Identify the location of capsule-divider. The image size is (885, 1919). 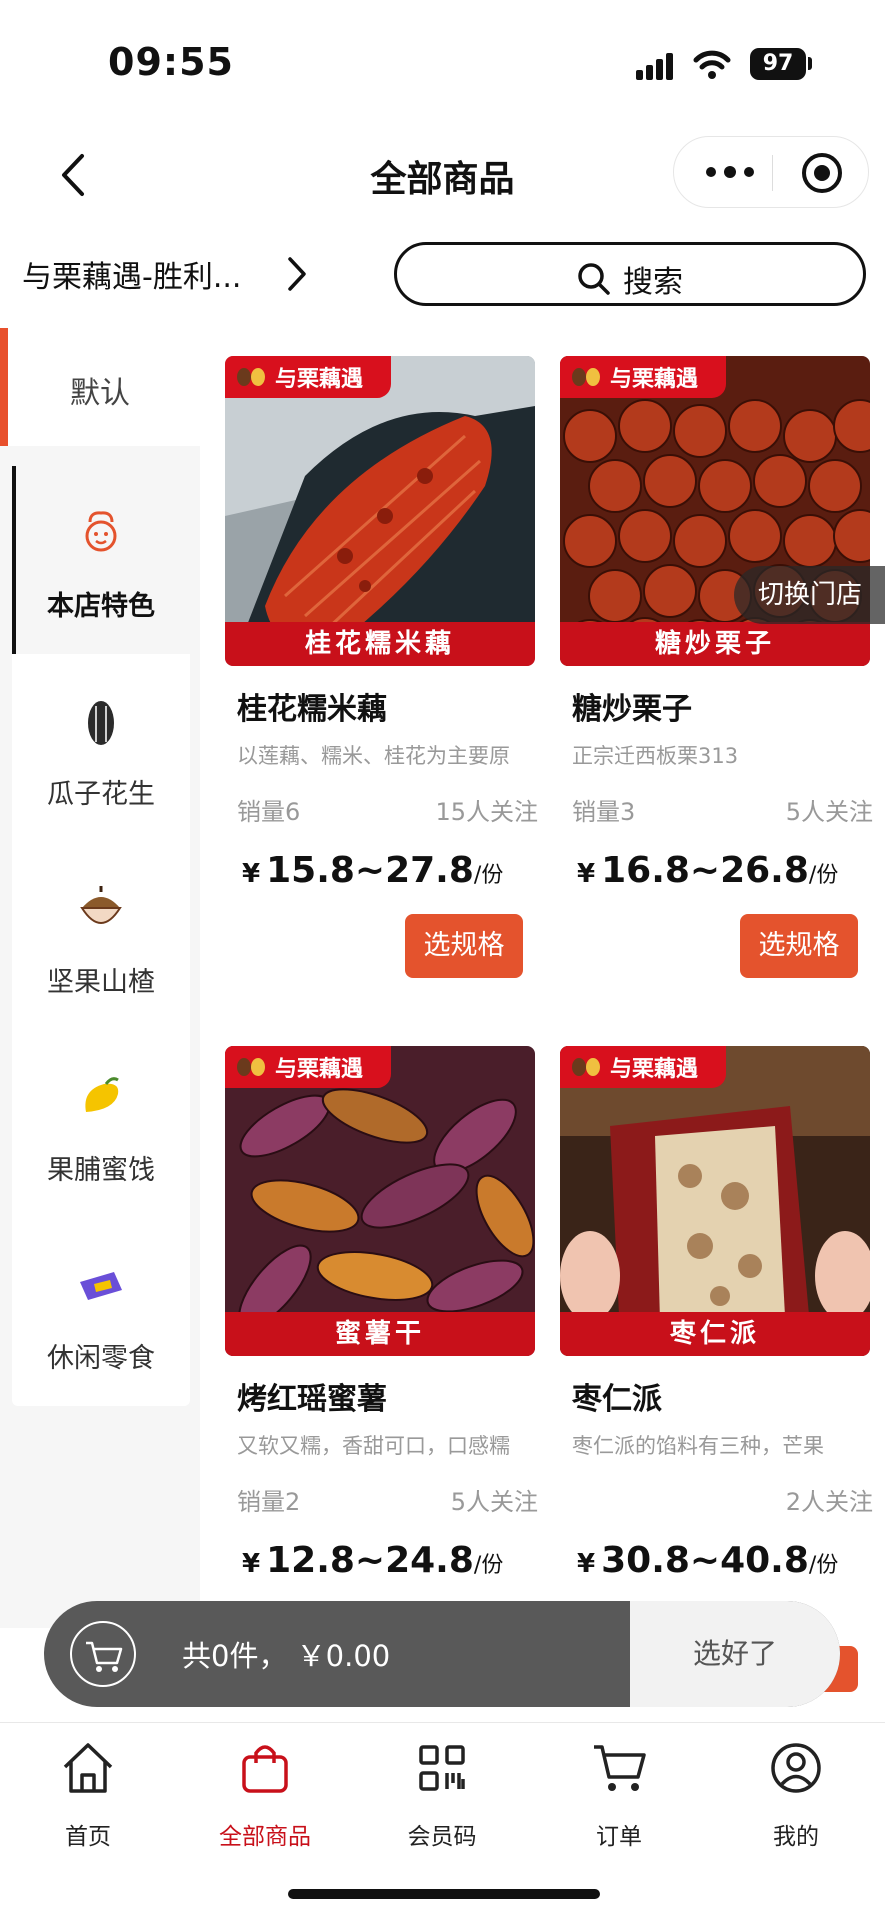
(772, 173).